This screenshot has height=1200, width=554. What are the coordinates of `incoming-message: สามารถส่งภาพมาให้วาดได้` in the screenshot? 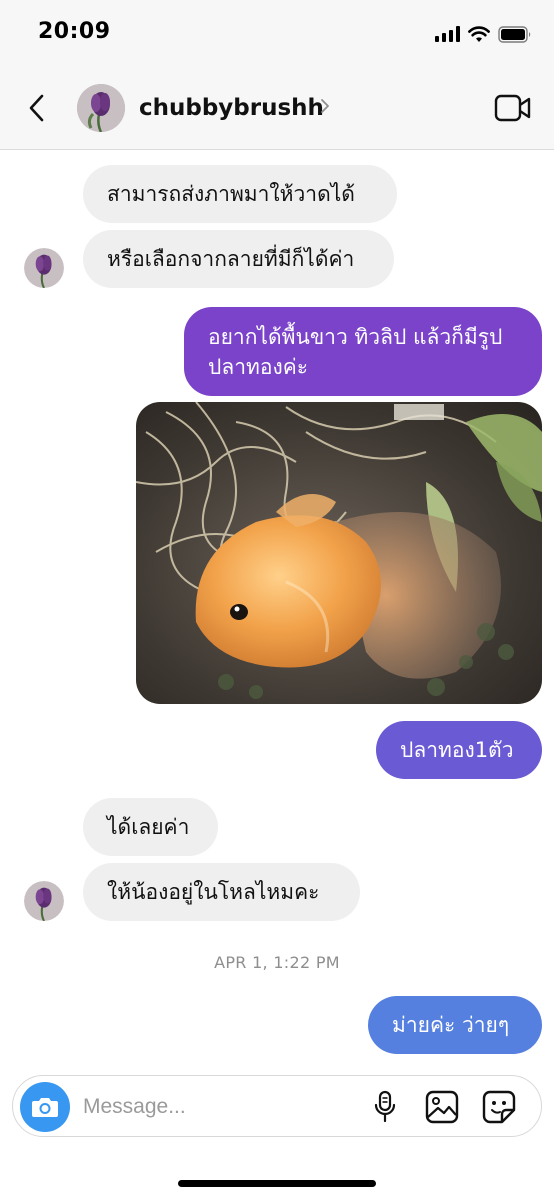 It's located at (240, 194).